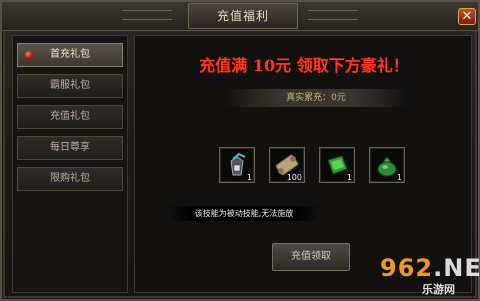 The image size is (480, 301). I want to click on tab-daily-vip: 每日尊享, so click(70, 148).